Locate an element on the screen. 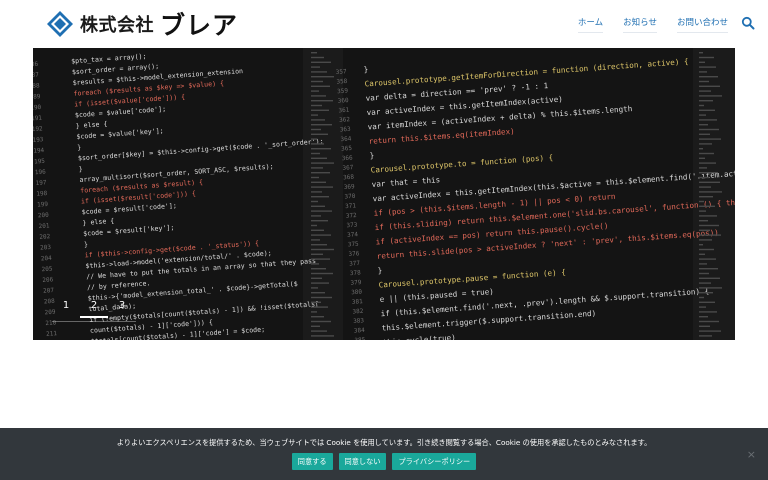 The width and height of the screenshot is (768, 480). line-number: 194 is located at coordinates (39, 151).